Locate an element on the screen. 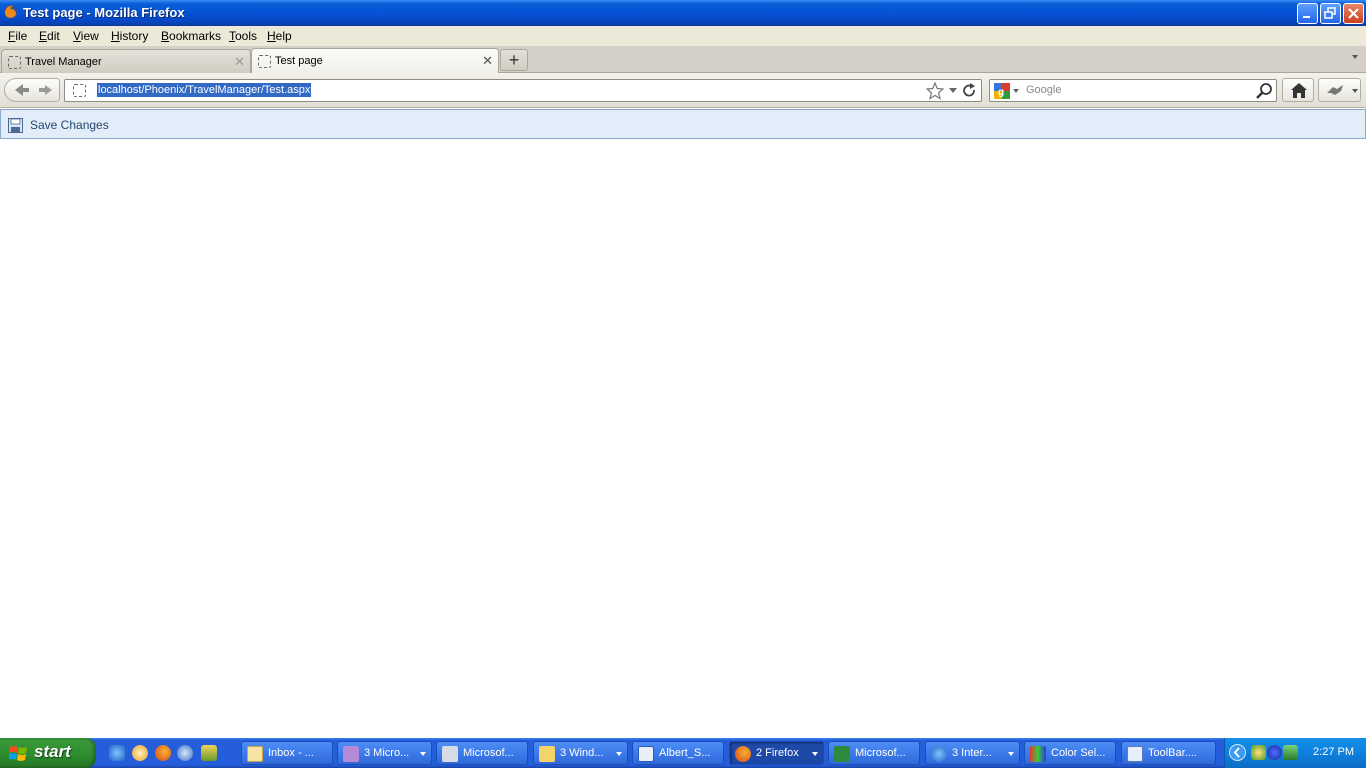  menu-file: File is located at coordinates (17, 36).